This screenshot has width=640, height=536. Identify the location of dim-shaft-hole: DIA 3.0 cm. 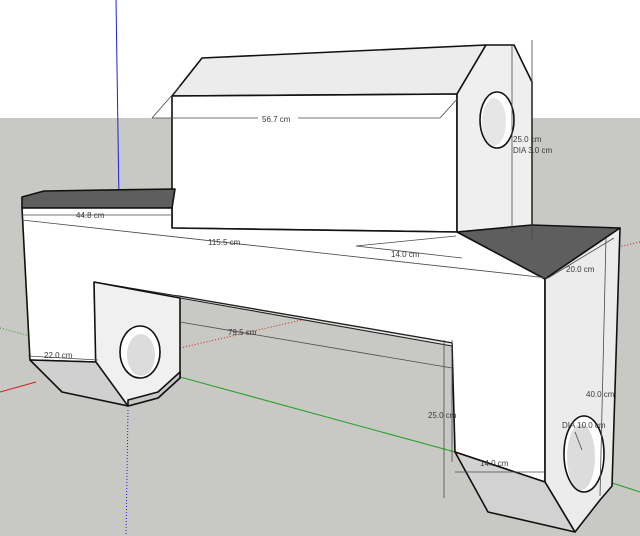
(532, 150).